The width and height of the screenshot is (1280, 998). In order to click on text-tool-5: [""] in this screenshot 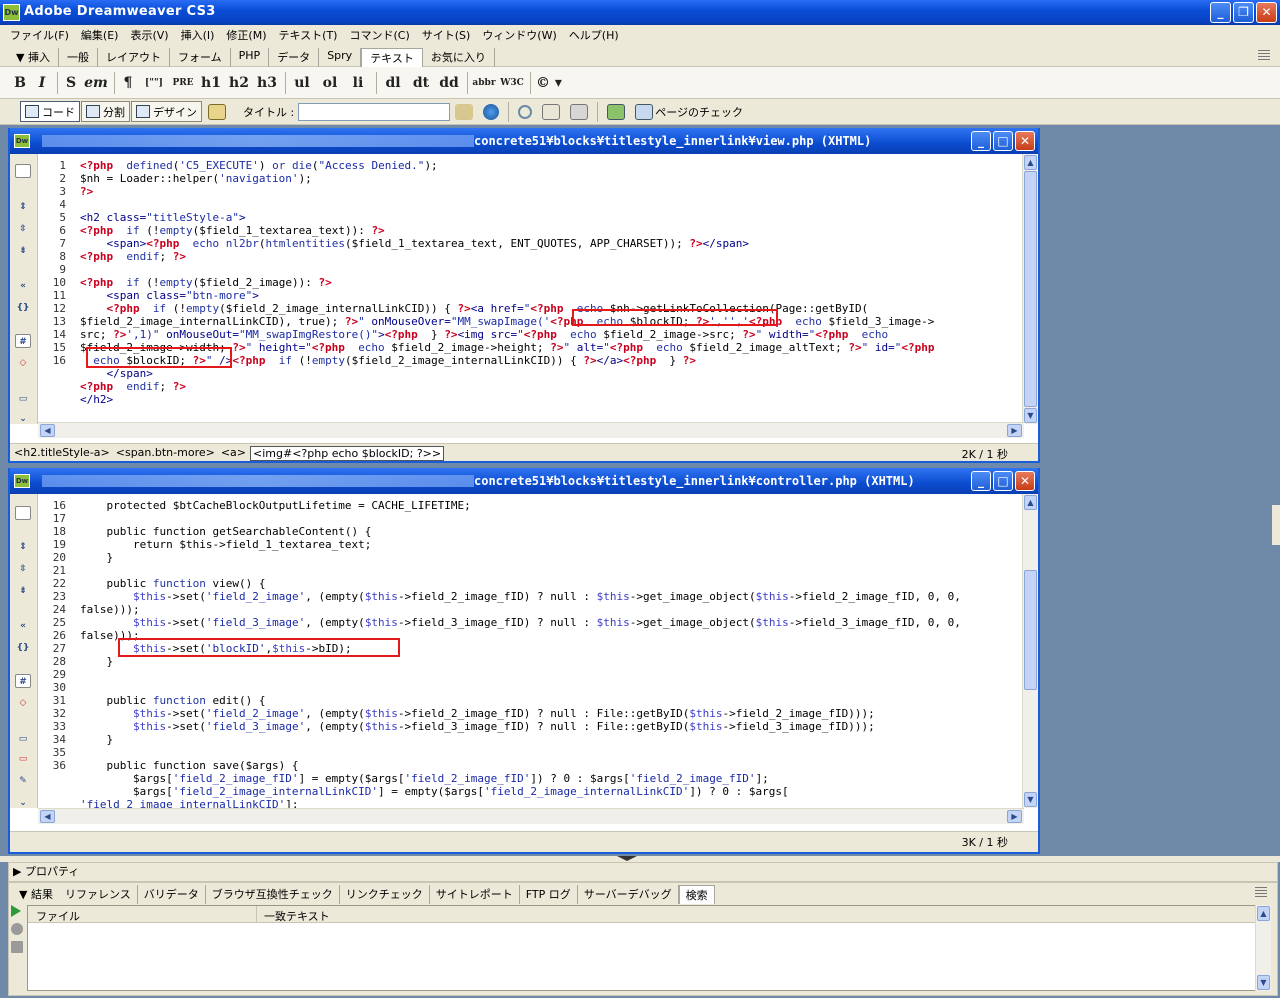, I will do `click(154, 83)`.